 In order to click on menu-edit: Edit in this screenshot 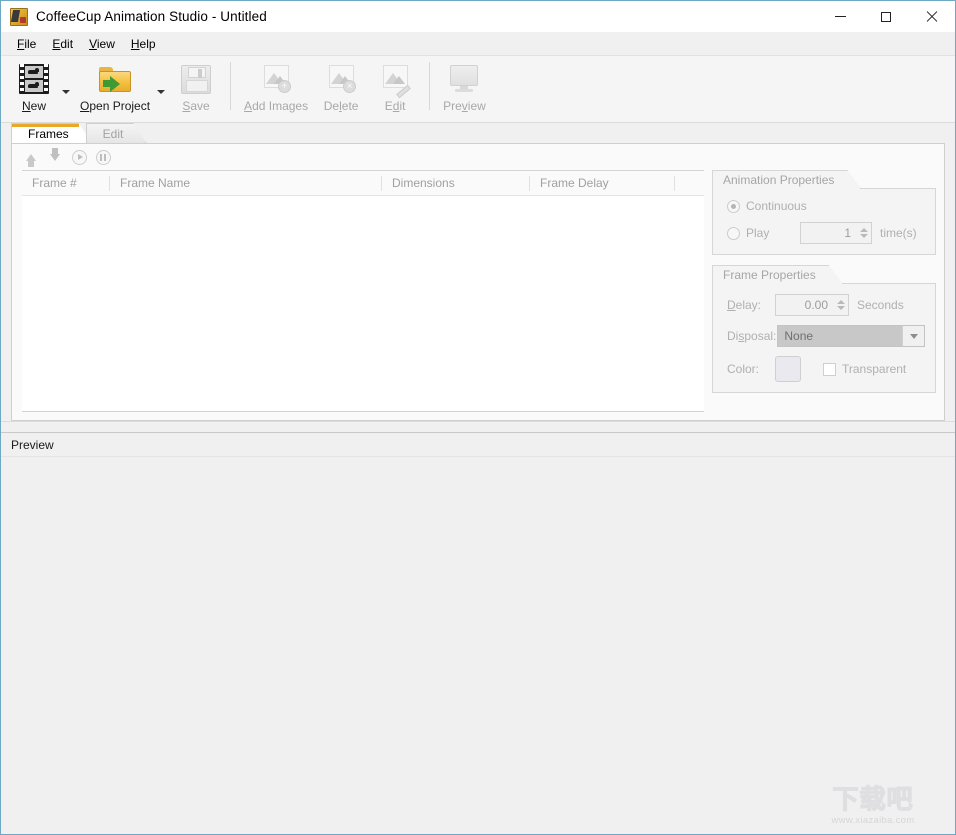, I will do `click(62, 44)`.